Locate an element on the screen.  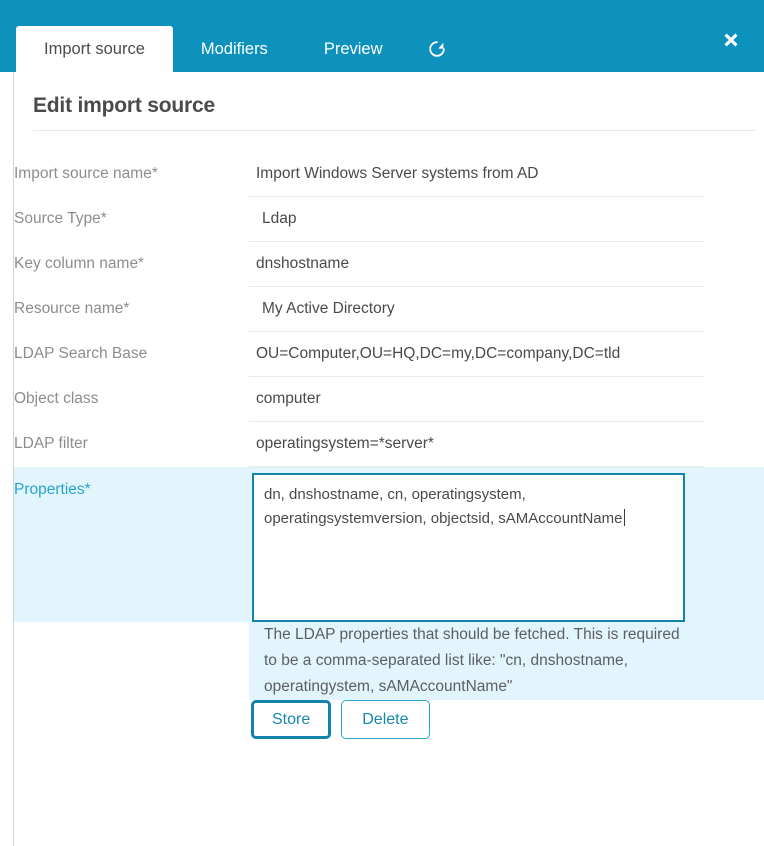
form-row-key-column-name: Key column name* dnshostname is located at coordinates (389, 264).